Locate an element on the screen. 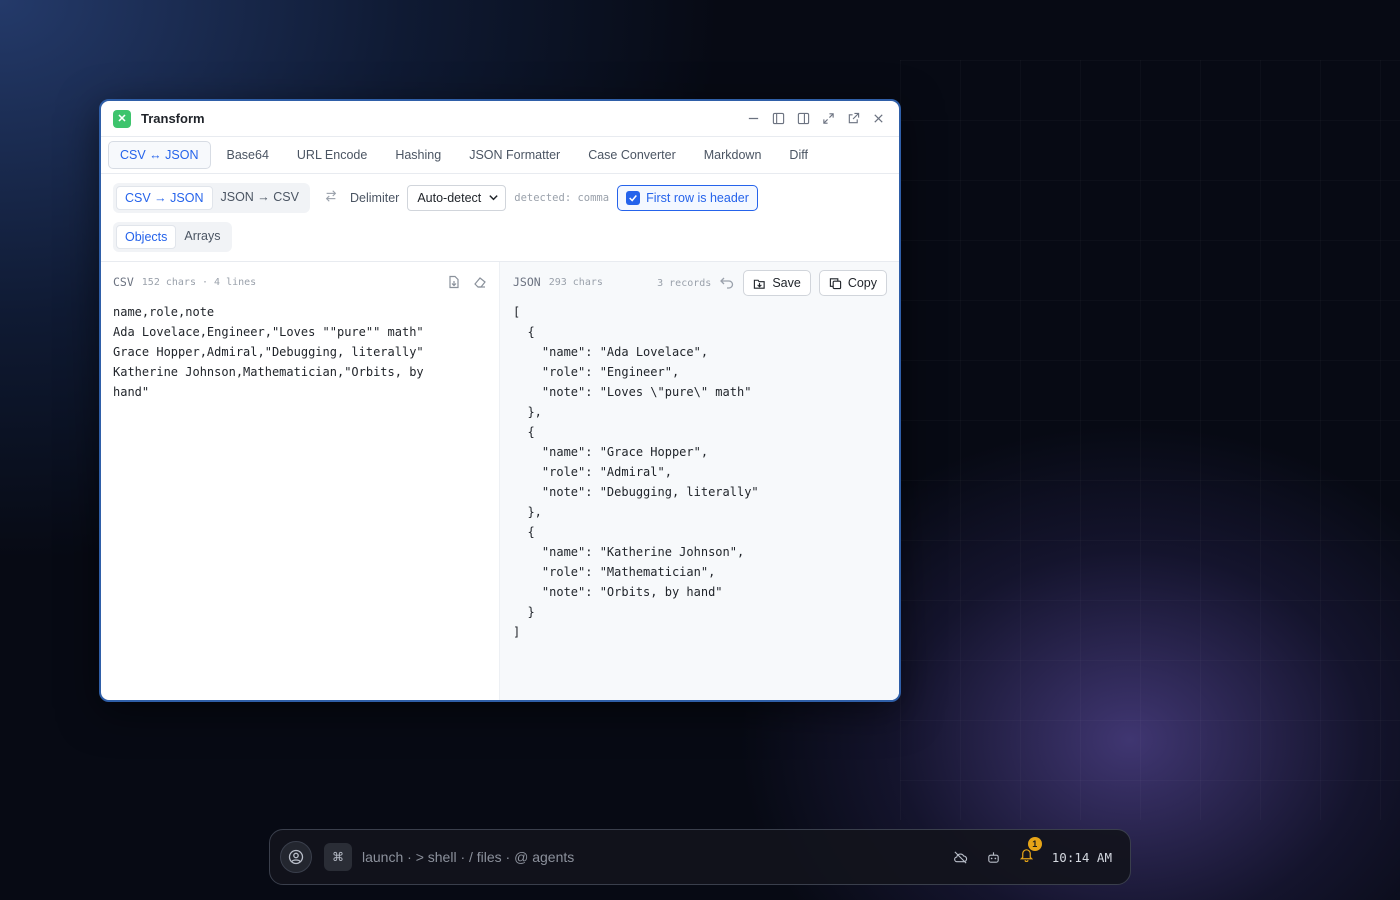  user-avatar-icon is located at coordinates (296, 857).